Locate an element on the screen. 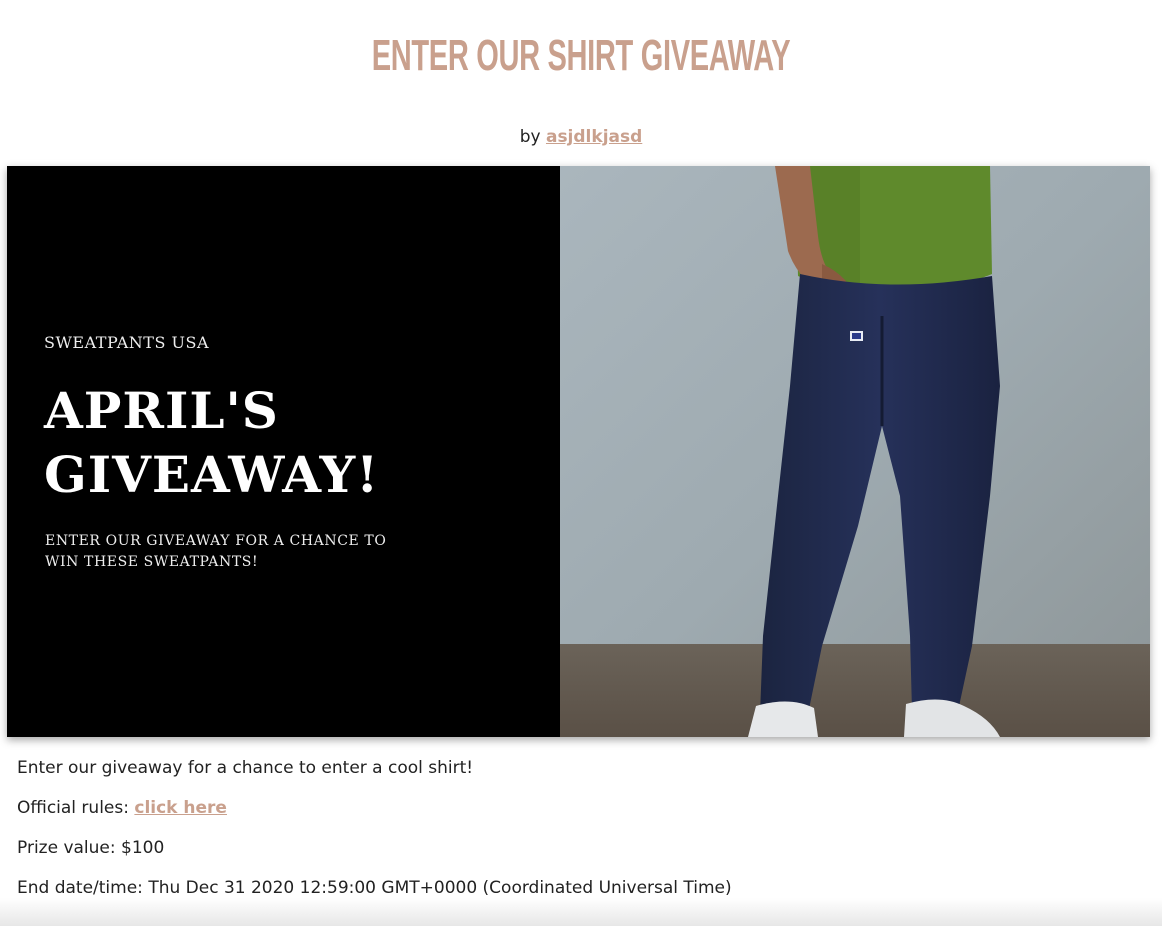  end-date-label: End date/time: is located at coordinates (80, 888).